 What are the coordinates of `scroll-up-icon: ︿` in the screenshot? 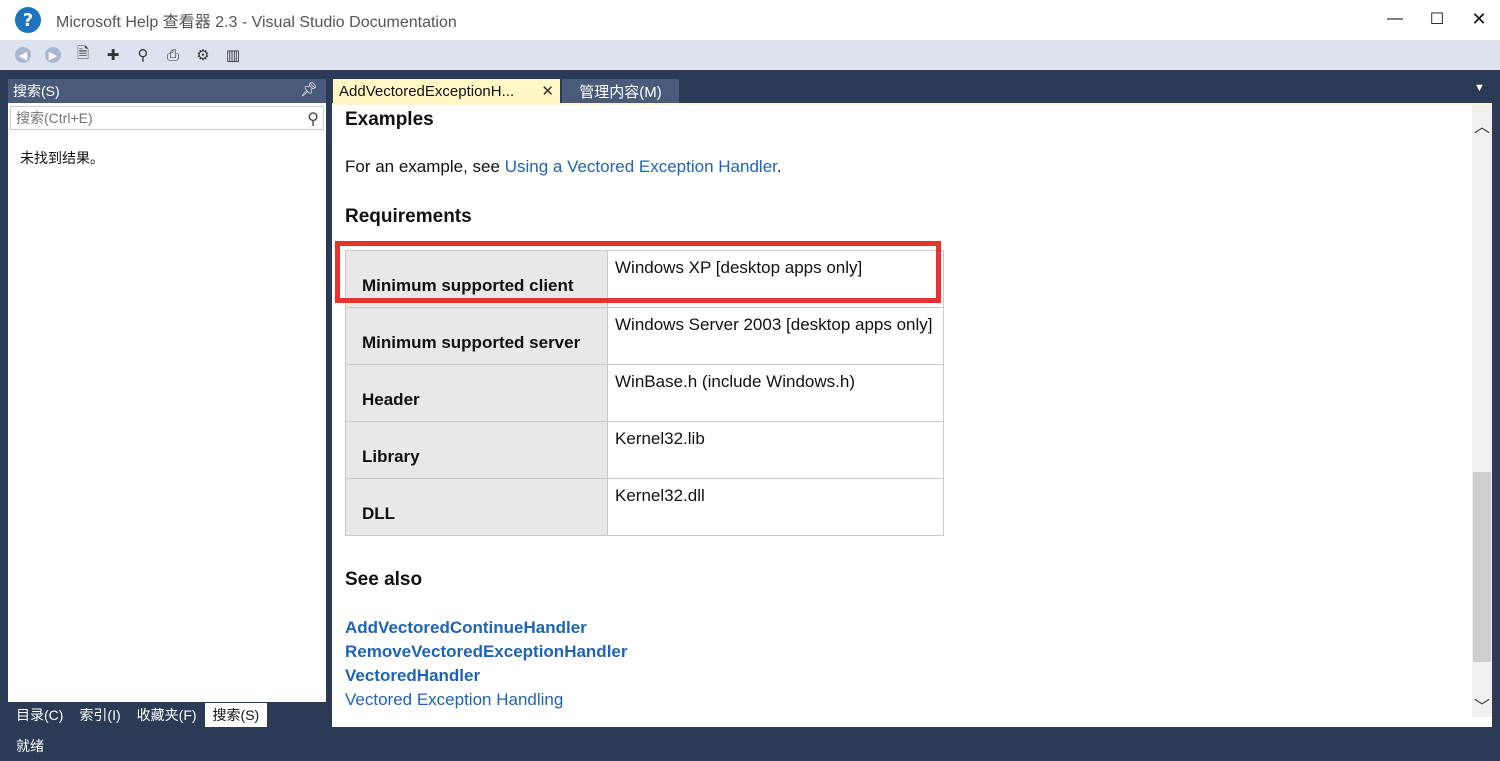 It's located at (1482, 125).